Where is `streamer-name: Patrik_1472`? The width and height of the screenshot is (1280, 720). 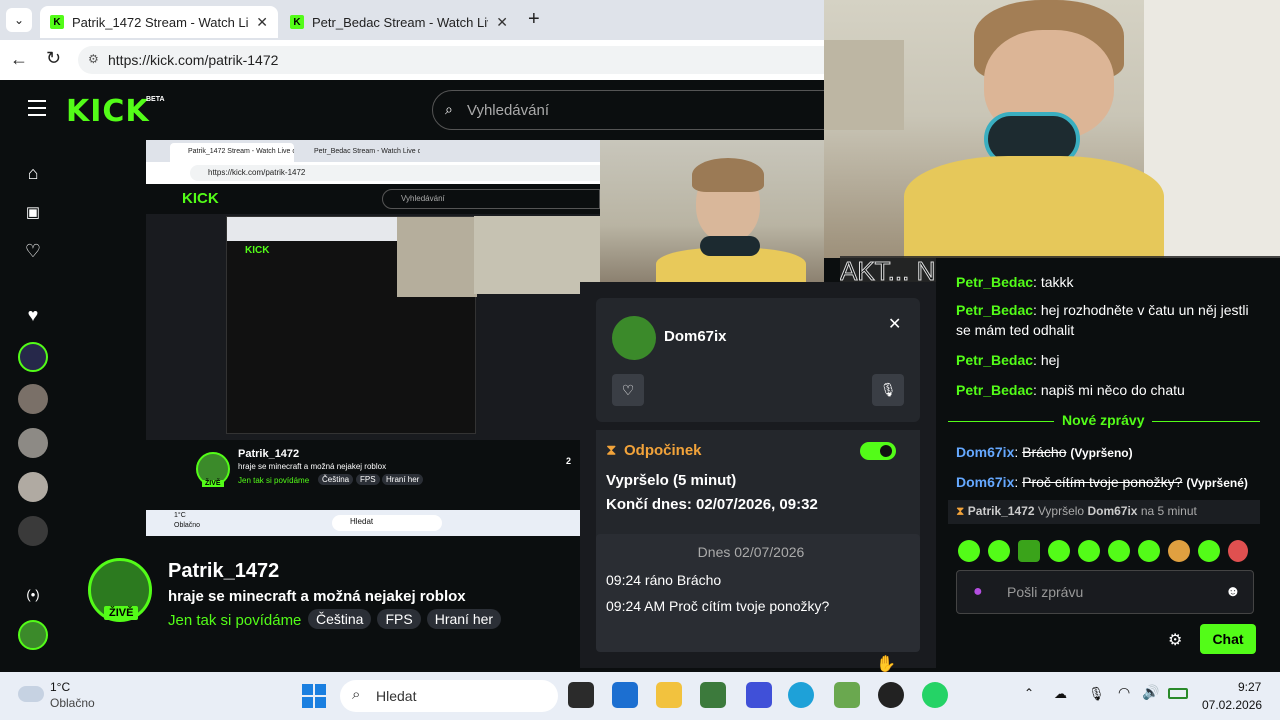 streamer-name: Patrik_1472 is located at coordinates (223, 571).